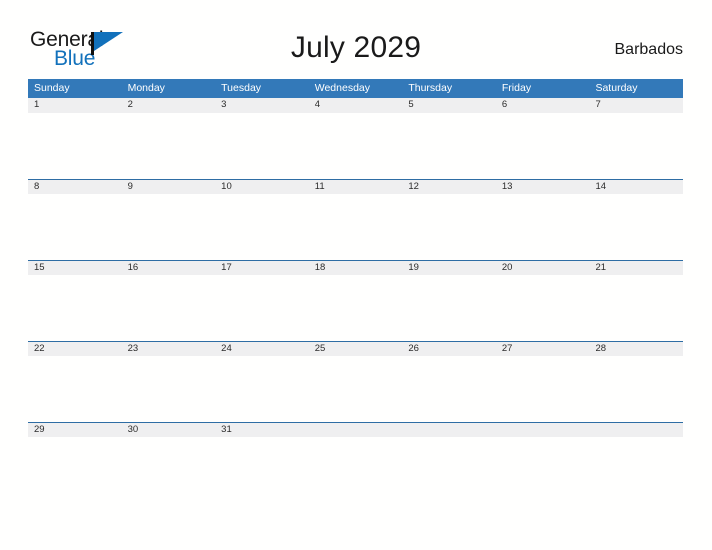  I want to click on day-number-cell: 3, so click(262, 105).